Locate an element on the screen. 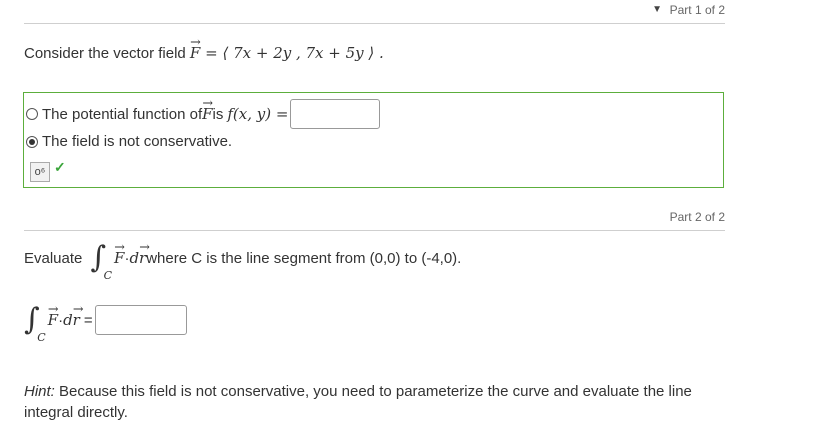 The height and width of the screenshot is (436, 819). field-symbol: F is located at coordinates (195, 48).